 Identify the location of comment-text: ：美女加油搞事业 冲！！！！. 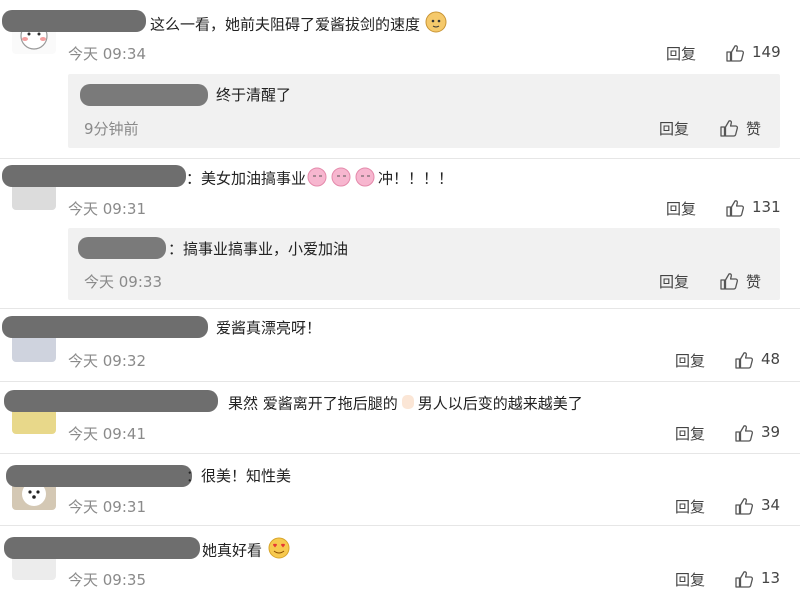
(319, 179).